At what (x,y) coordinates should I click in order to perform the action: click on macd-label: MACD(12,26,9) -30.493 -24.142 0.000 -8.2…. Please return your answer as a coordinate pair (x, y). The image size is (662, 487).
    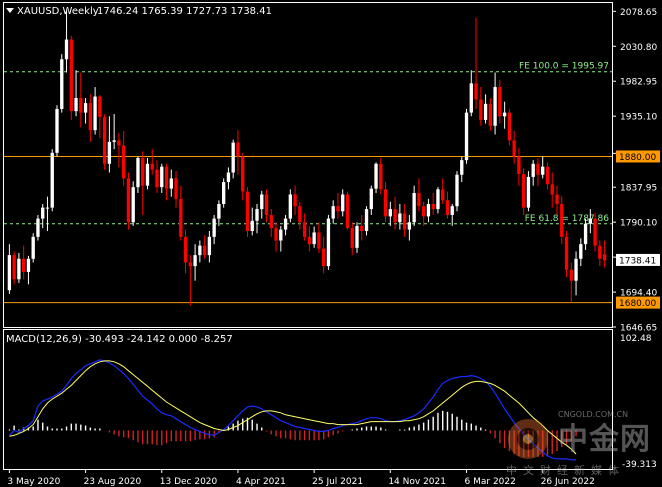
    Looking at the image, I should click on (119, 339).